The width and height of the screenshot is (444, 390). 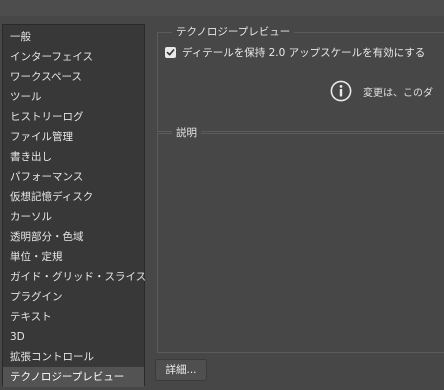 I want to click on info-icon, so click(x=341, y=91).